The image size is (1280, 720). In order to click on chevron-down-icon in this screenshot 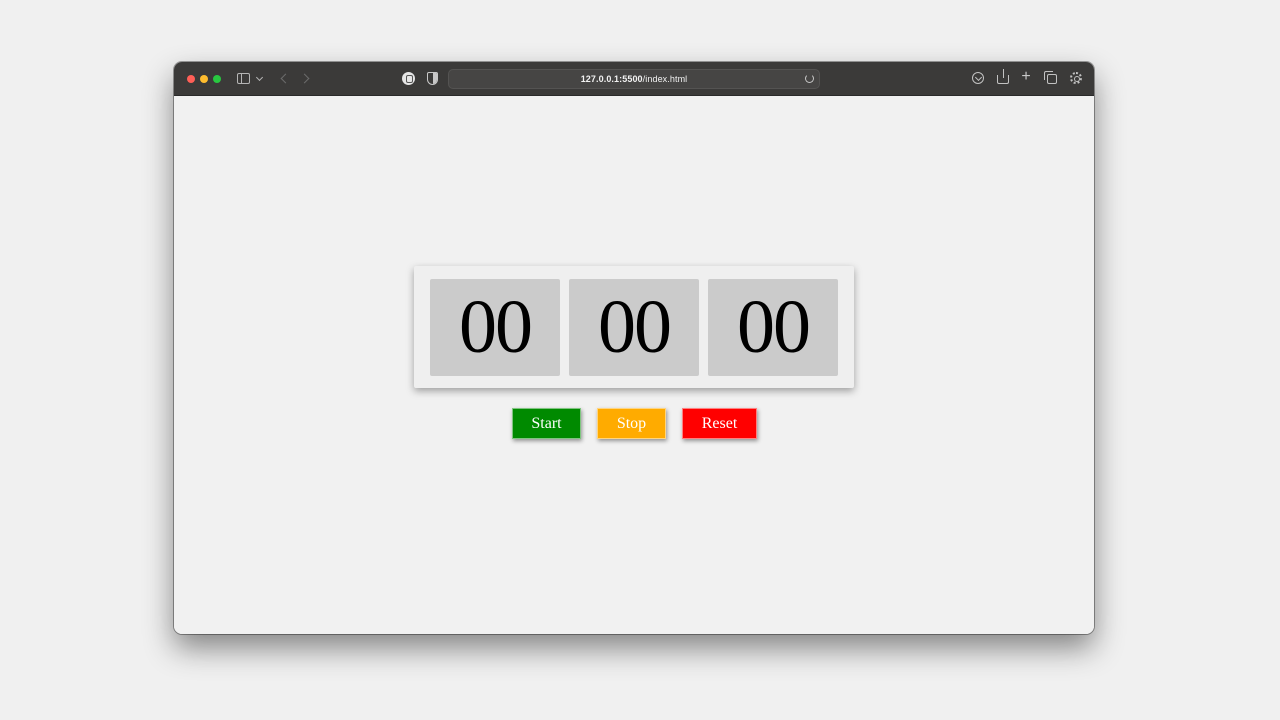, I will do `click(259, 77)`.